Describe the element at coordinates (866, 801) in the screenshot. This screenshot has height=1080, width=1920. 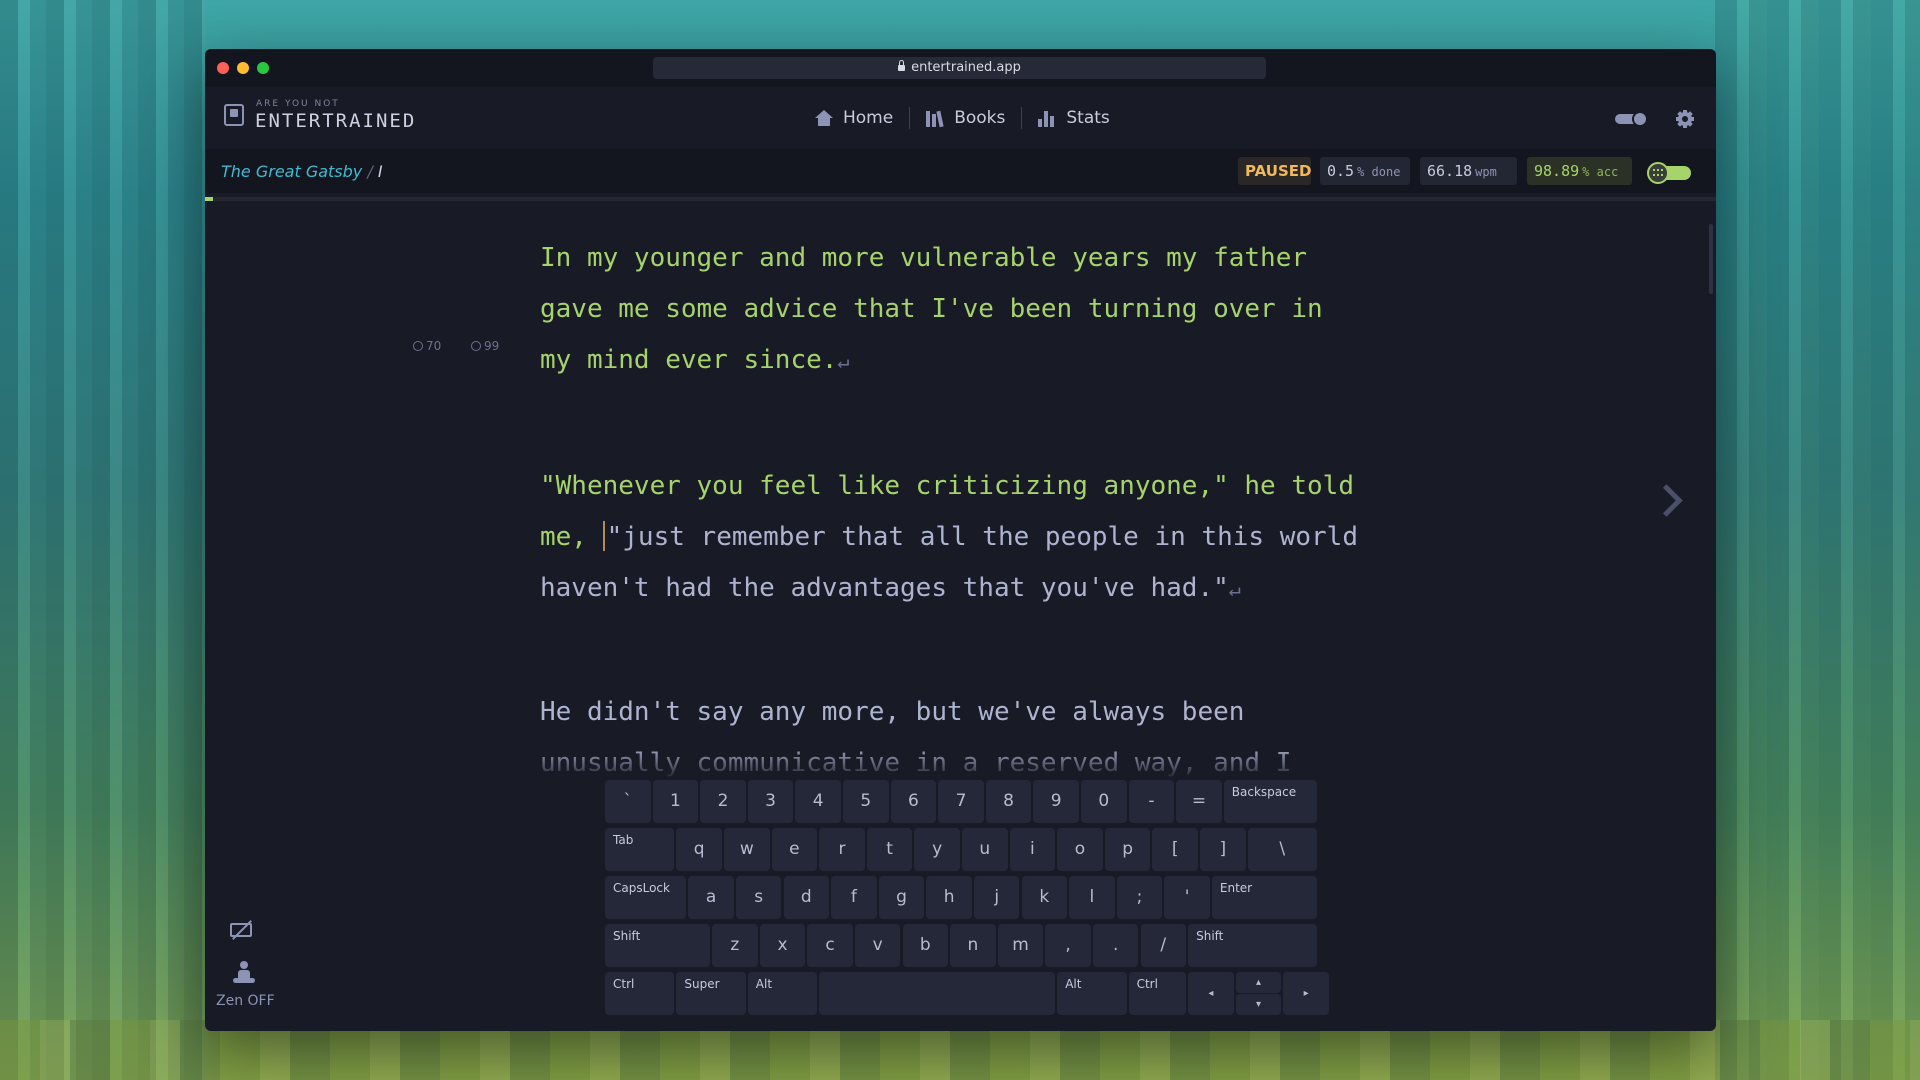
I see `key-5: 5` at that location.